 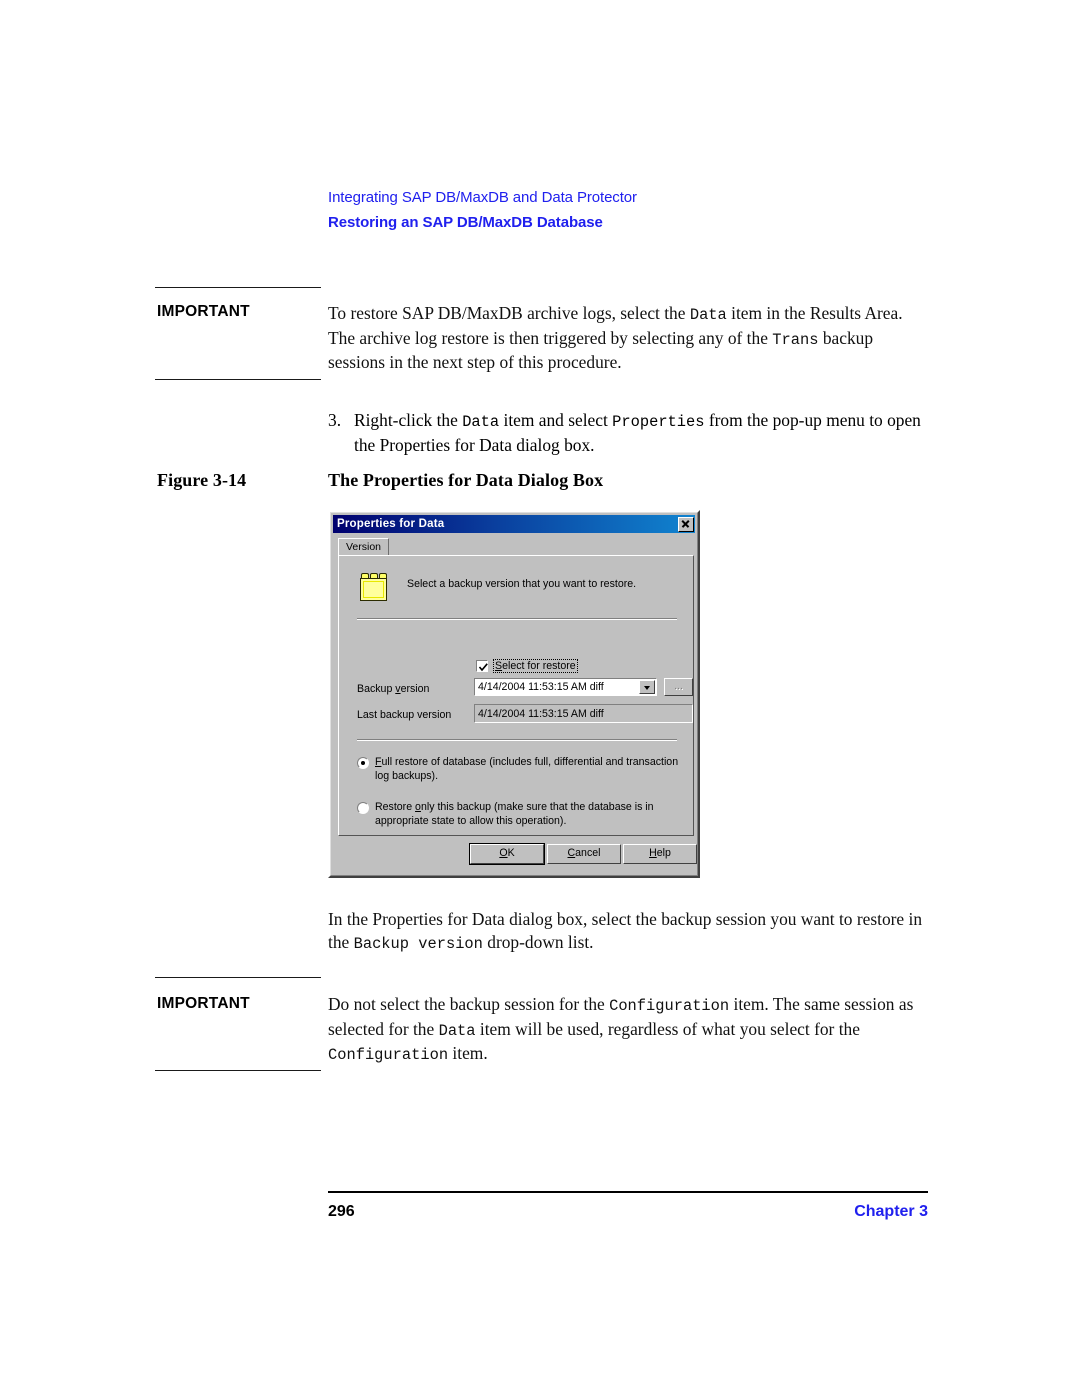 What do you see at coordinates (511, 853) in the screenshot?
I see `ok-rest: K` at bounding box center [511, 853].